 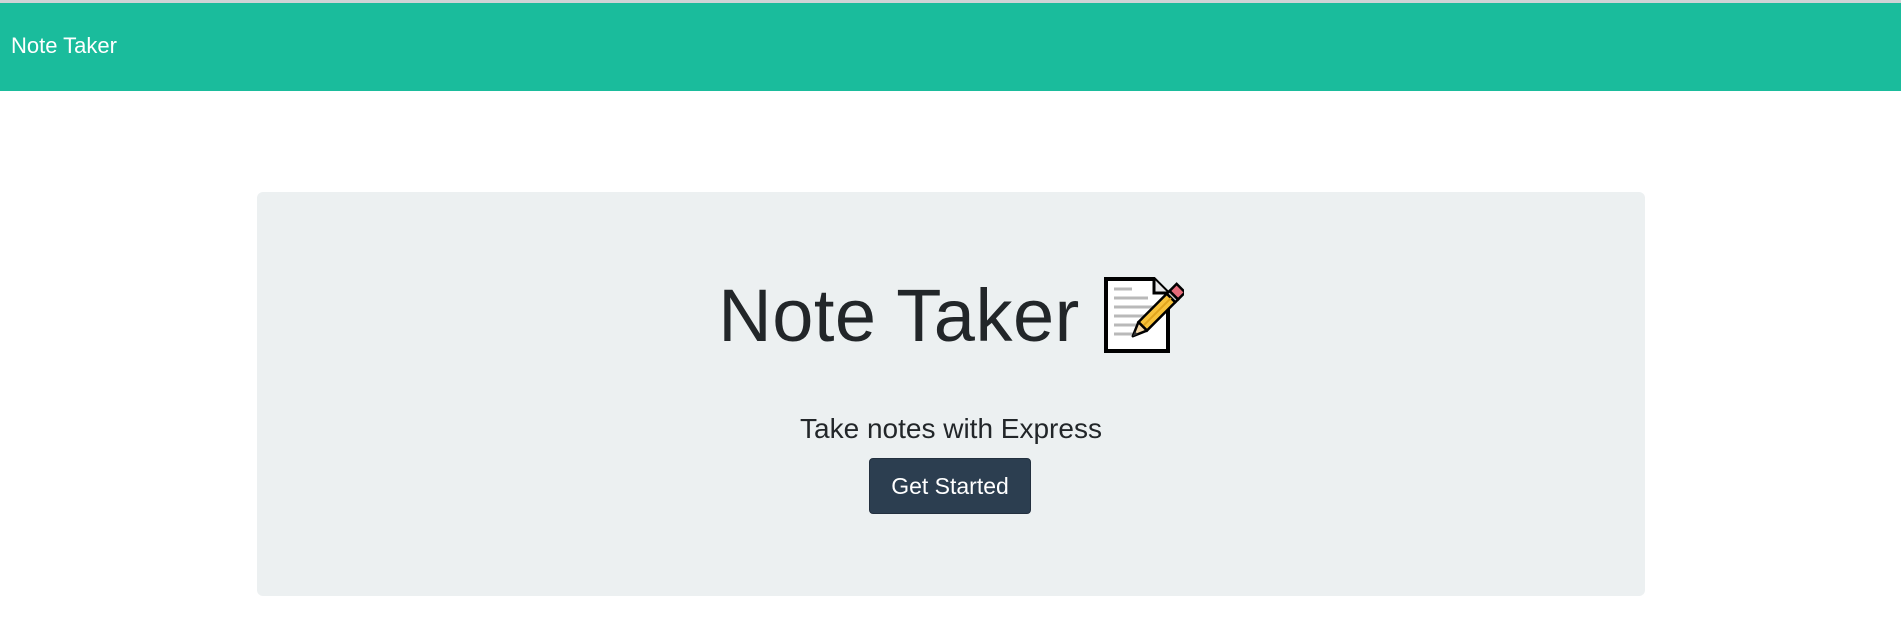 I want to click on navbar-brand: Note Taker, so click(x=64, y=46).